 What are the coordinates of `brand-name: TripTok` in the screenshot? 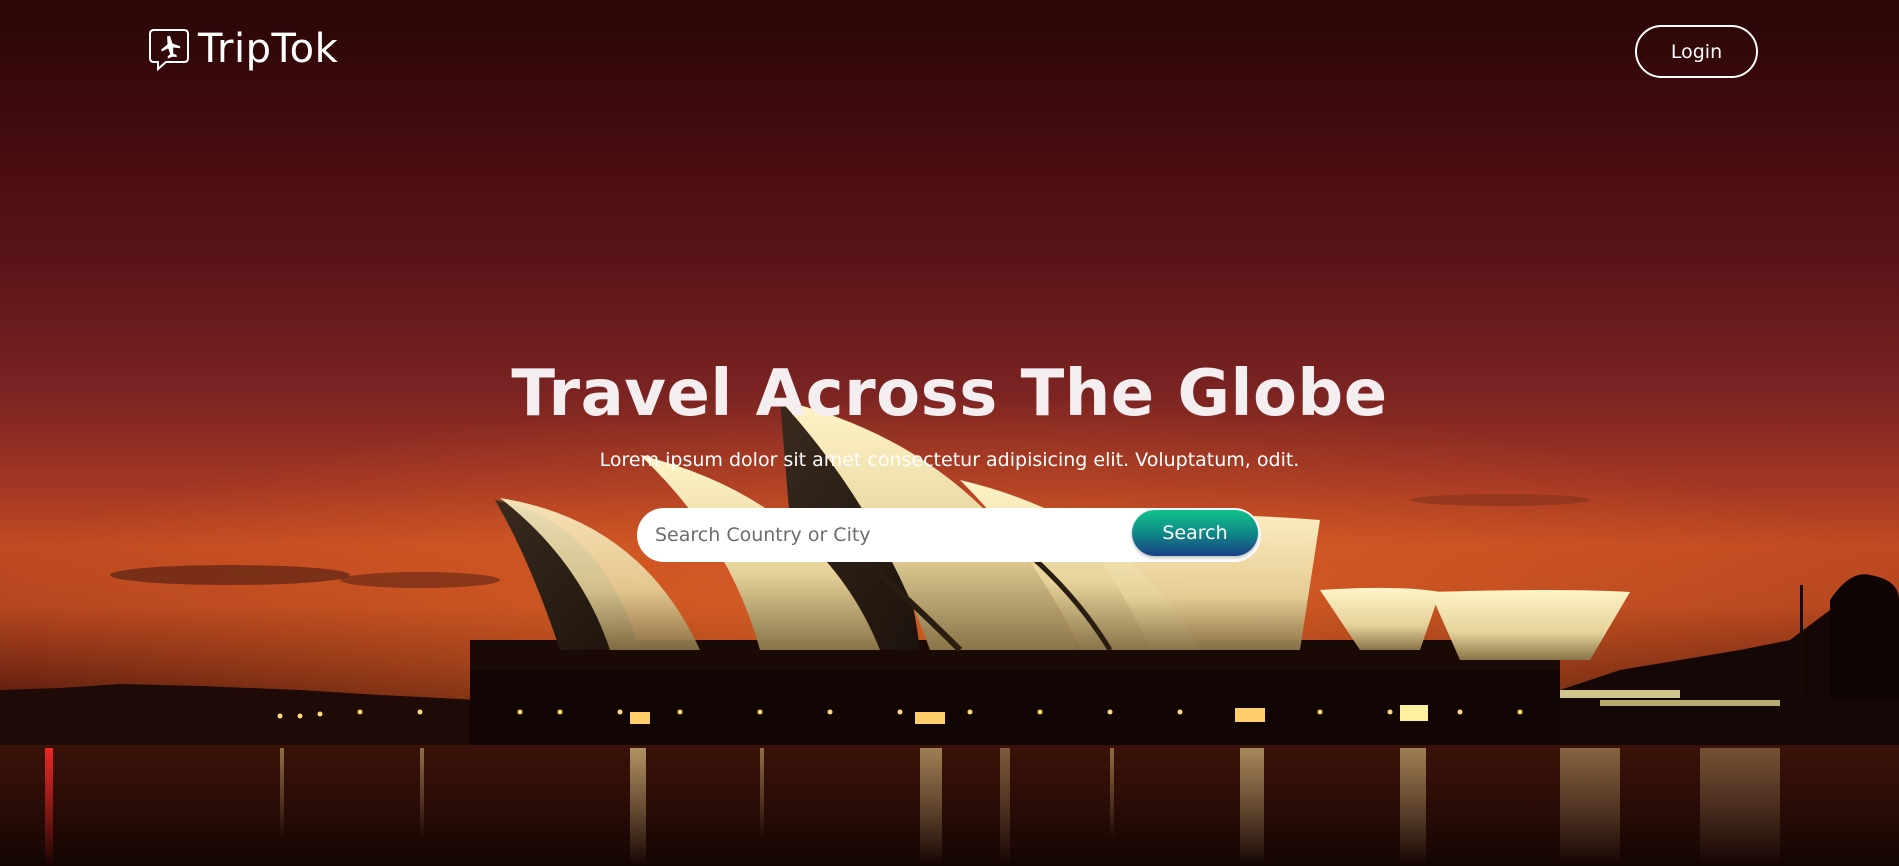 It's located at (268, 49).